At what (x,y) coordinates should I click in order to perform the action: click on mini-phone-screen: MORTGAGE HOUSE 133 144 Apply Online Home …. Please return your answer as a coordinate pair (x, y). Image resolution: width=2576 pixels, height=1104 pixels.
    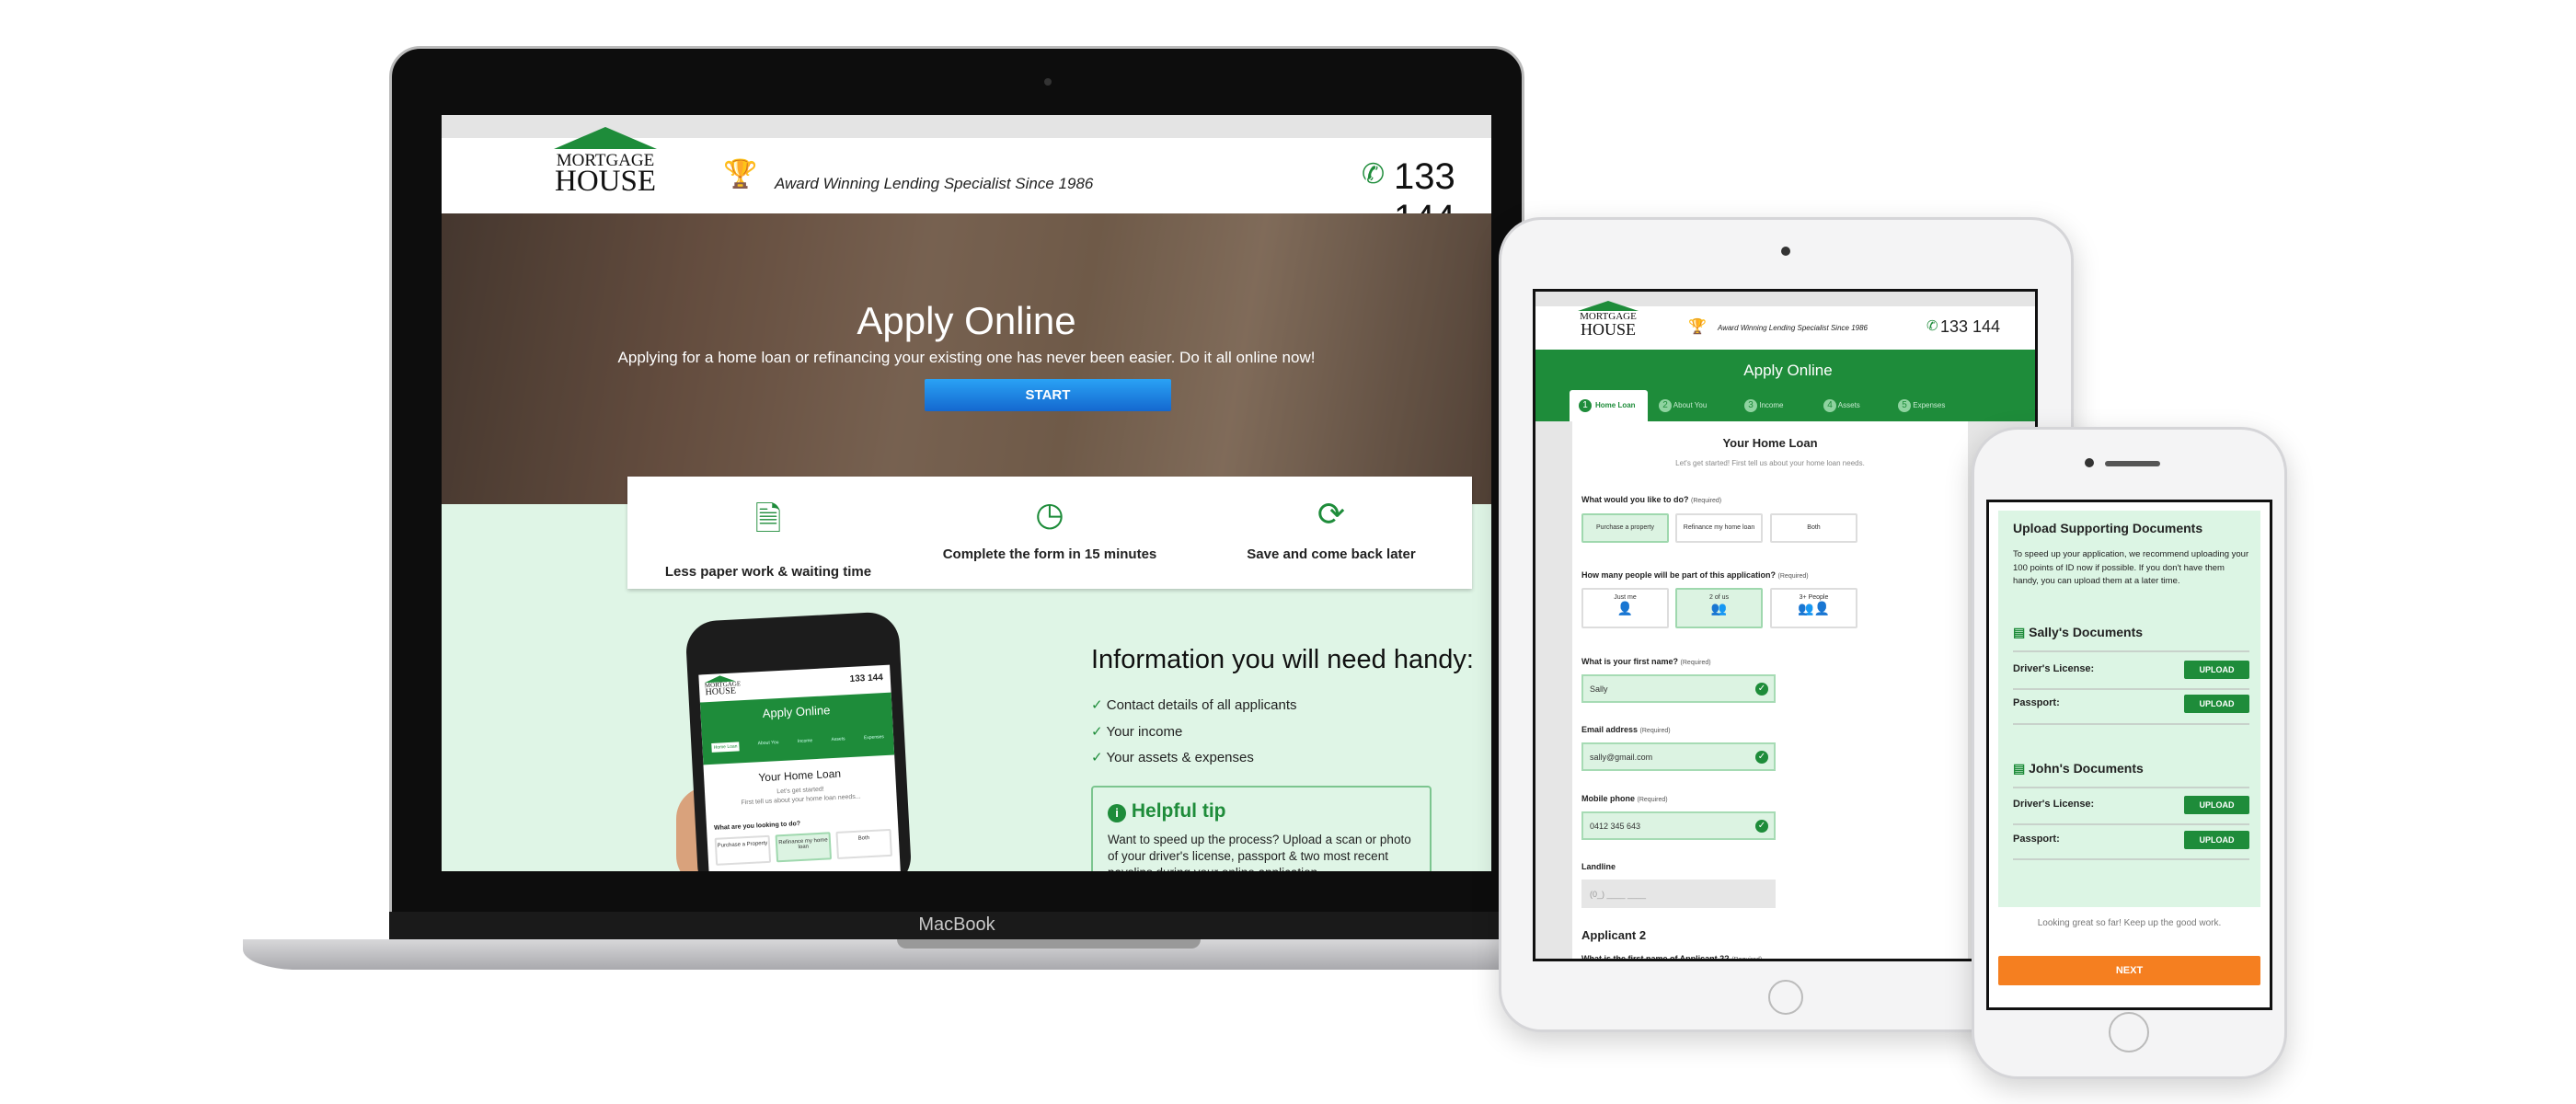
    Looking at the image, I should click on (800, 767).